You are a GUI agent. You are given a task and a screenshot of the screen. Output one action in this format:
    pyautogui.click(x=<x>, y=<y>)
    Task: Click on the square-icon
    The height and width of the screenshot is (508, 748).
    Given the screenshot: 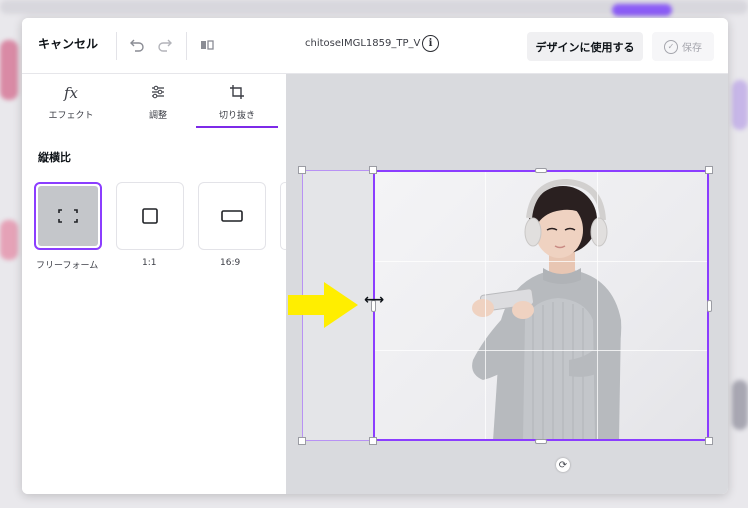 What is the action you would take?
    pyautogui.click(x=150, y=216)
    